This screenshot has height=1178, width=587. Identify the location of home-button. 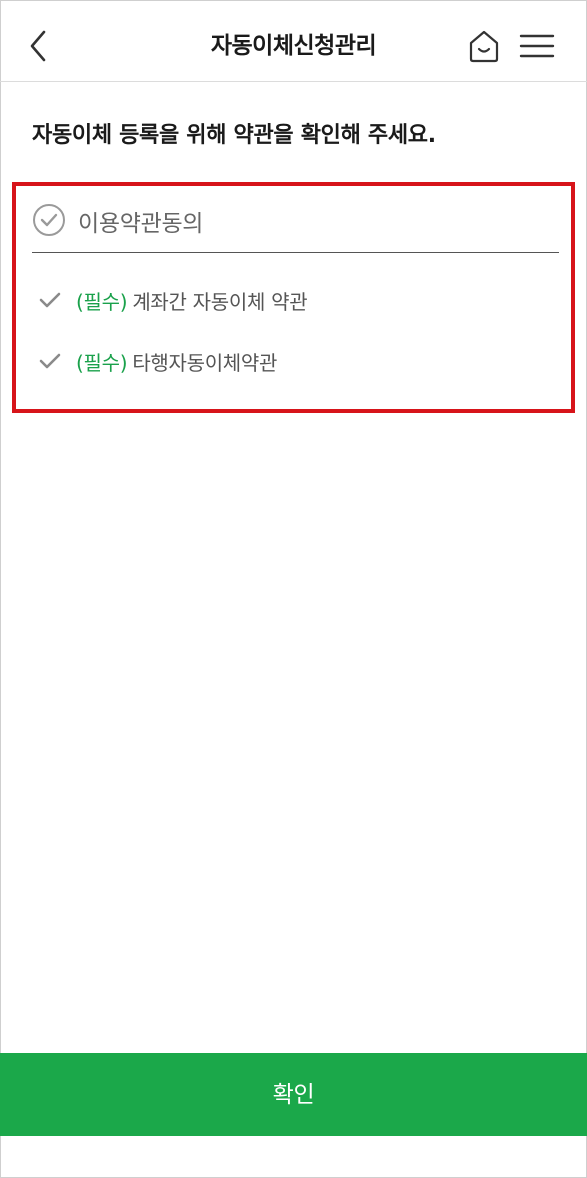
(484, 46).